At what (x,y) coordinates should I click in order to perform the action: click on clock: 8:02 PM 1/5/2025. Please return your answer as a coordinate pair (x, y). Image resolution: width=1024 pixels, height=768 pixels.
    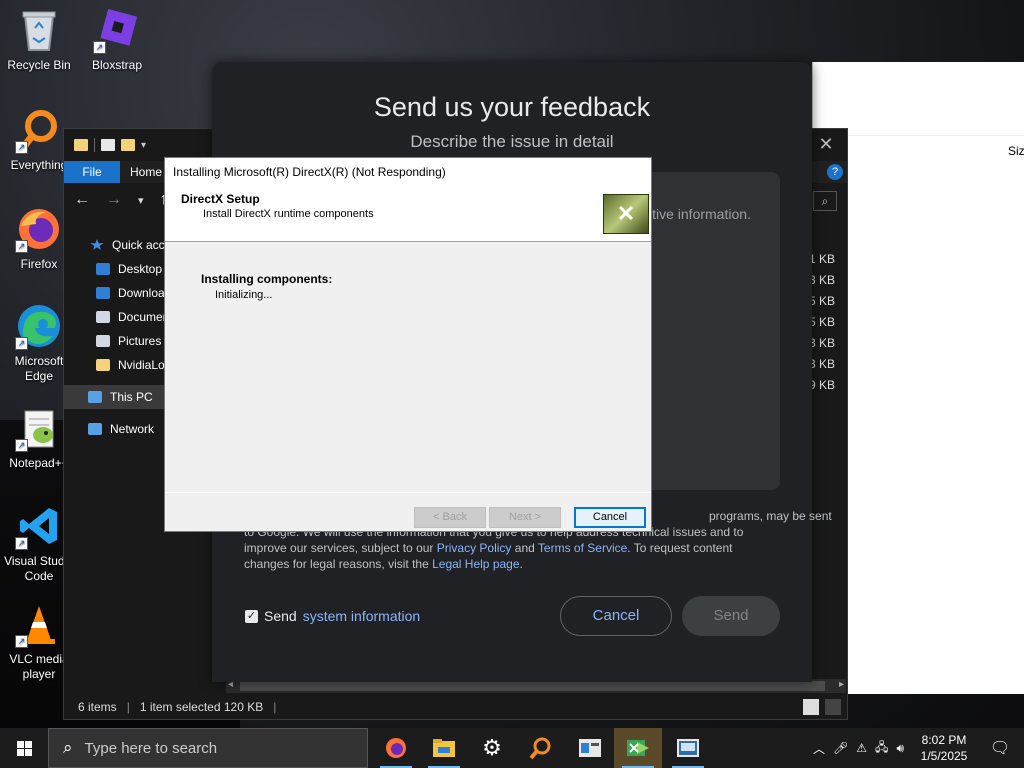
    Looking at the image, I should click on (944, 748).